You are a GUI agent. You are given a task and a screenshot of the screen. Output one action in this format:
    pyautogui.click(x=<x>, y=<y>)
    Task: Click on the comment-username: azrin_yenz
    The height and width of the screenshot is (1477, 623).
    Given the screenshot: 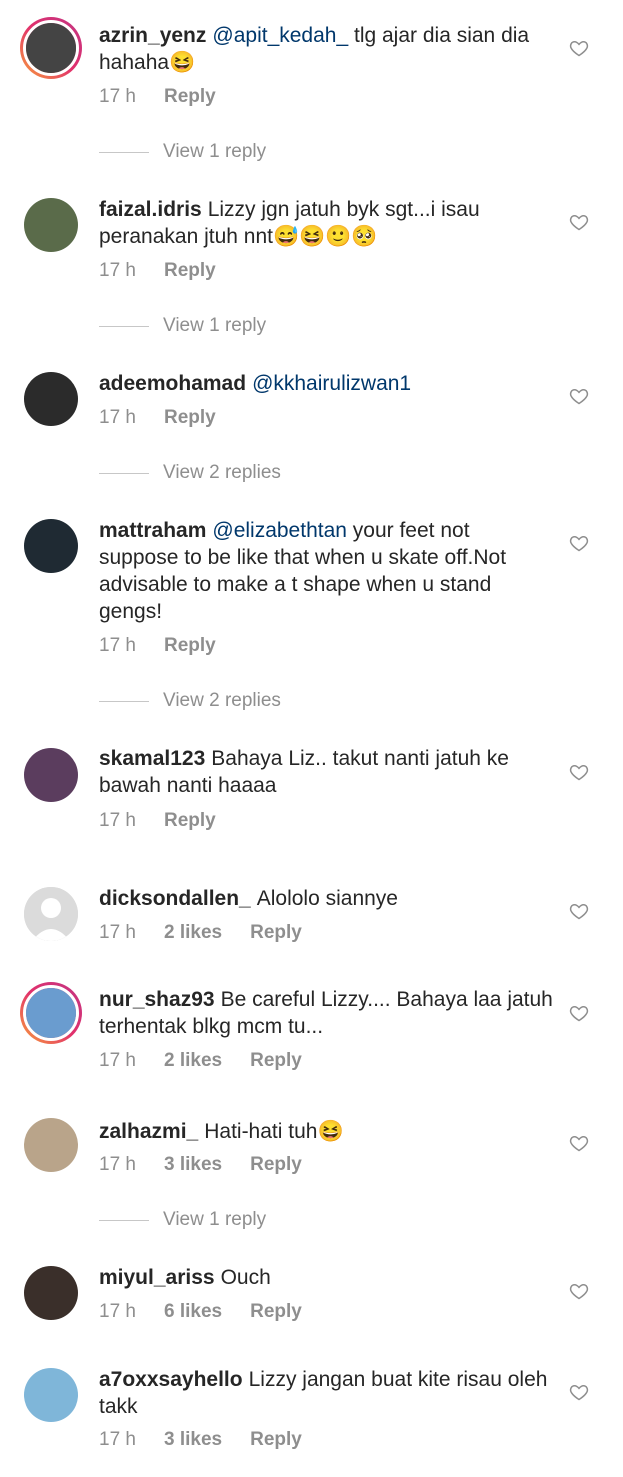 What is the action you would take?
    pyautogui.click(x=152, y=35)
    